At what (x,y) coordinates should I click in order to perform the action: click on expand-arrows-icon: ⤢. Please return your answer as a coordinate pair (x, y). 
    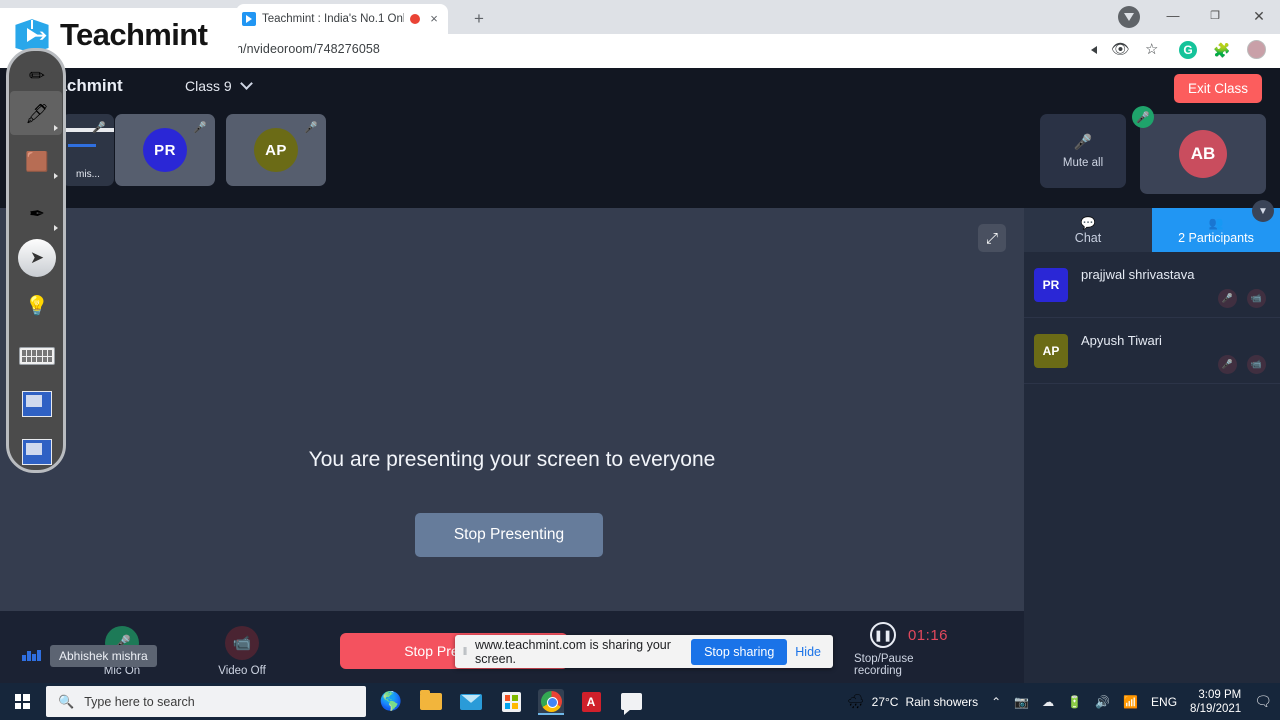
    Looking at the image, I should click on (992, 238).